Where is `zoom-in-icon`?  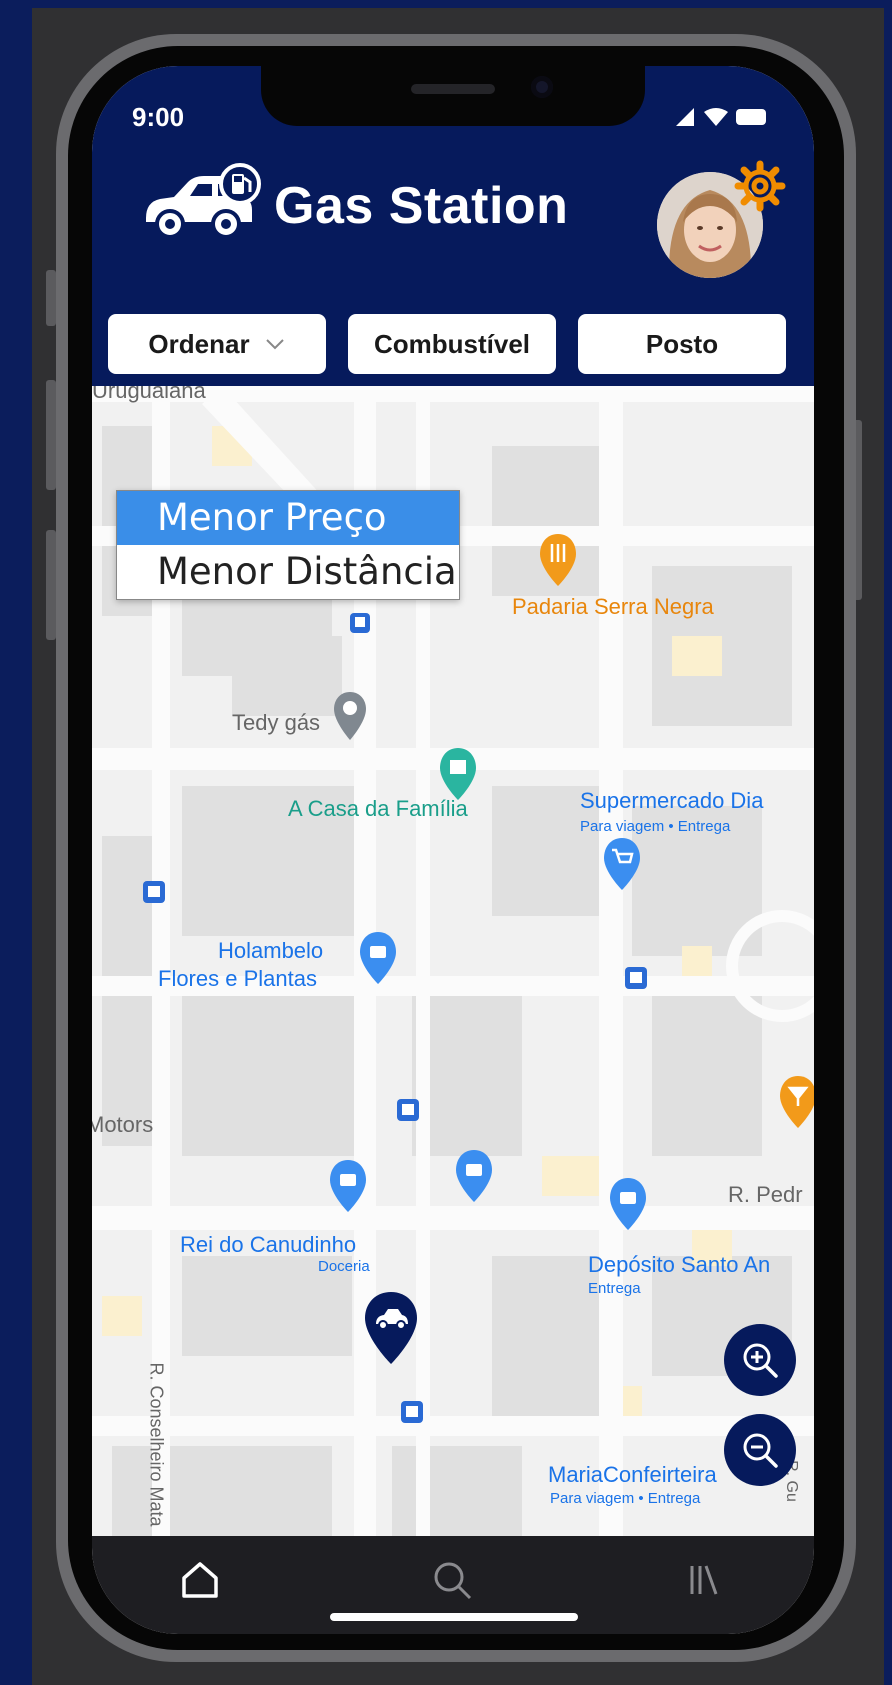
zoom-in-icon is located at coordinates (760, 1360).